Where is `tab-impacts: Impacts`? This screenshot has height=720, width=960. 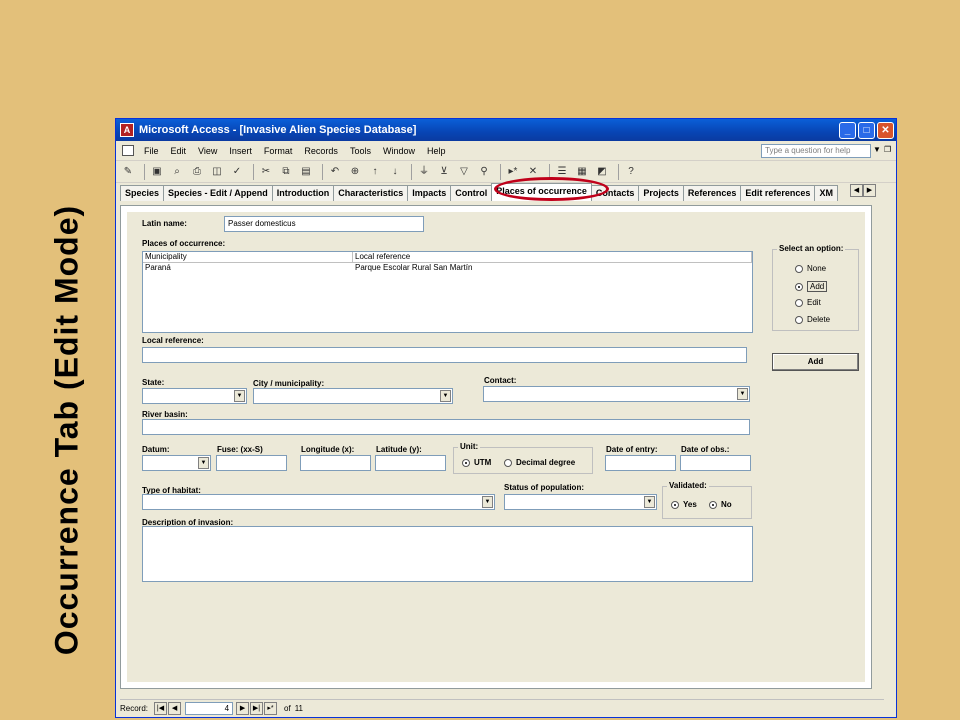 tab-impacts: Impacts is located at coordinates (429, 193).